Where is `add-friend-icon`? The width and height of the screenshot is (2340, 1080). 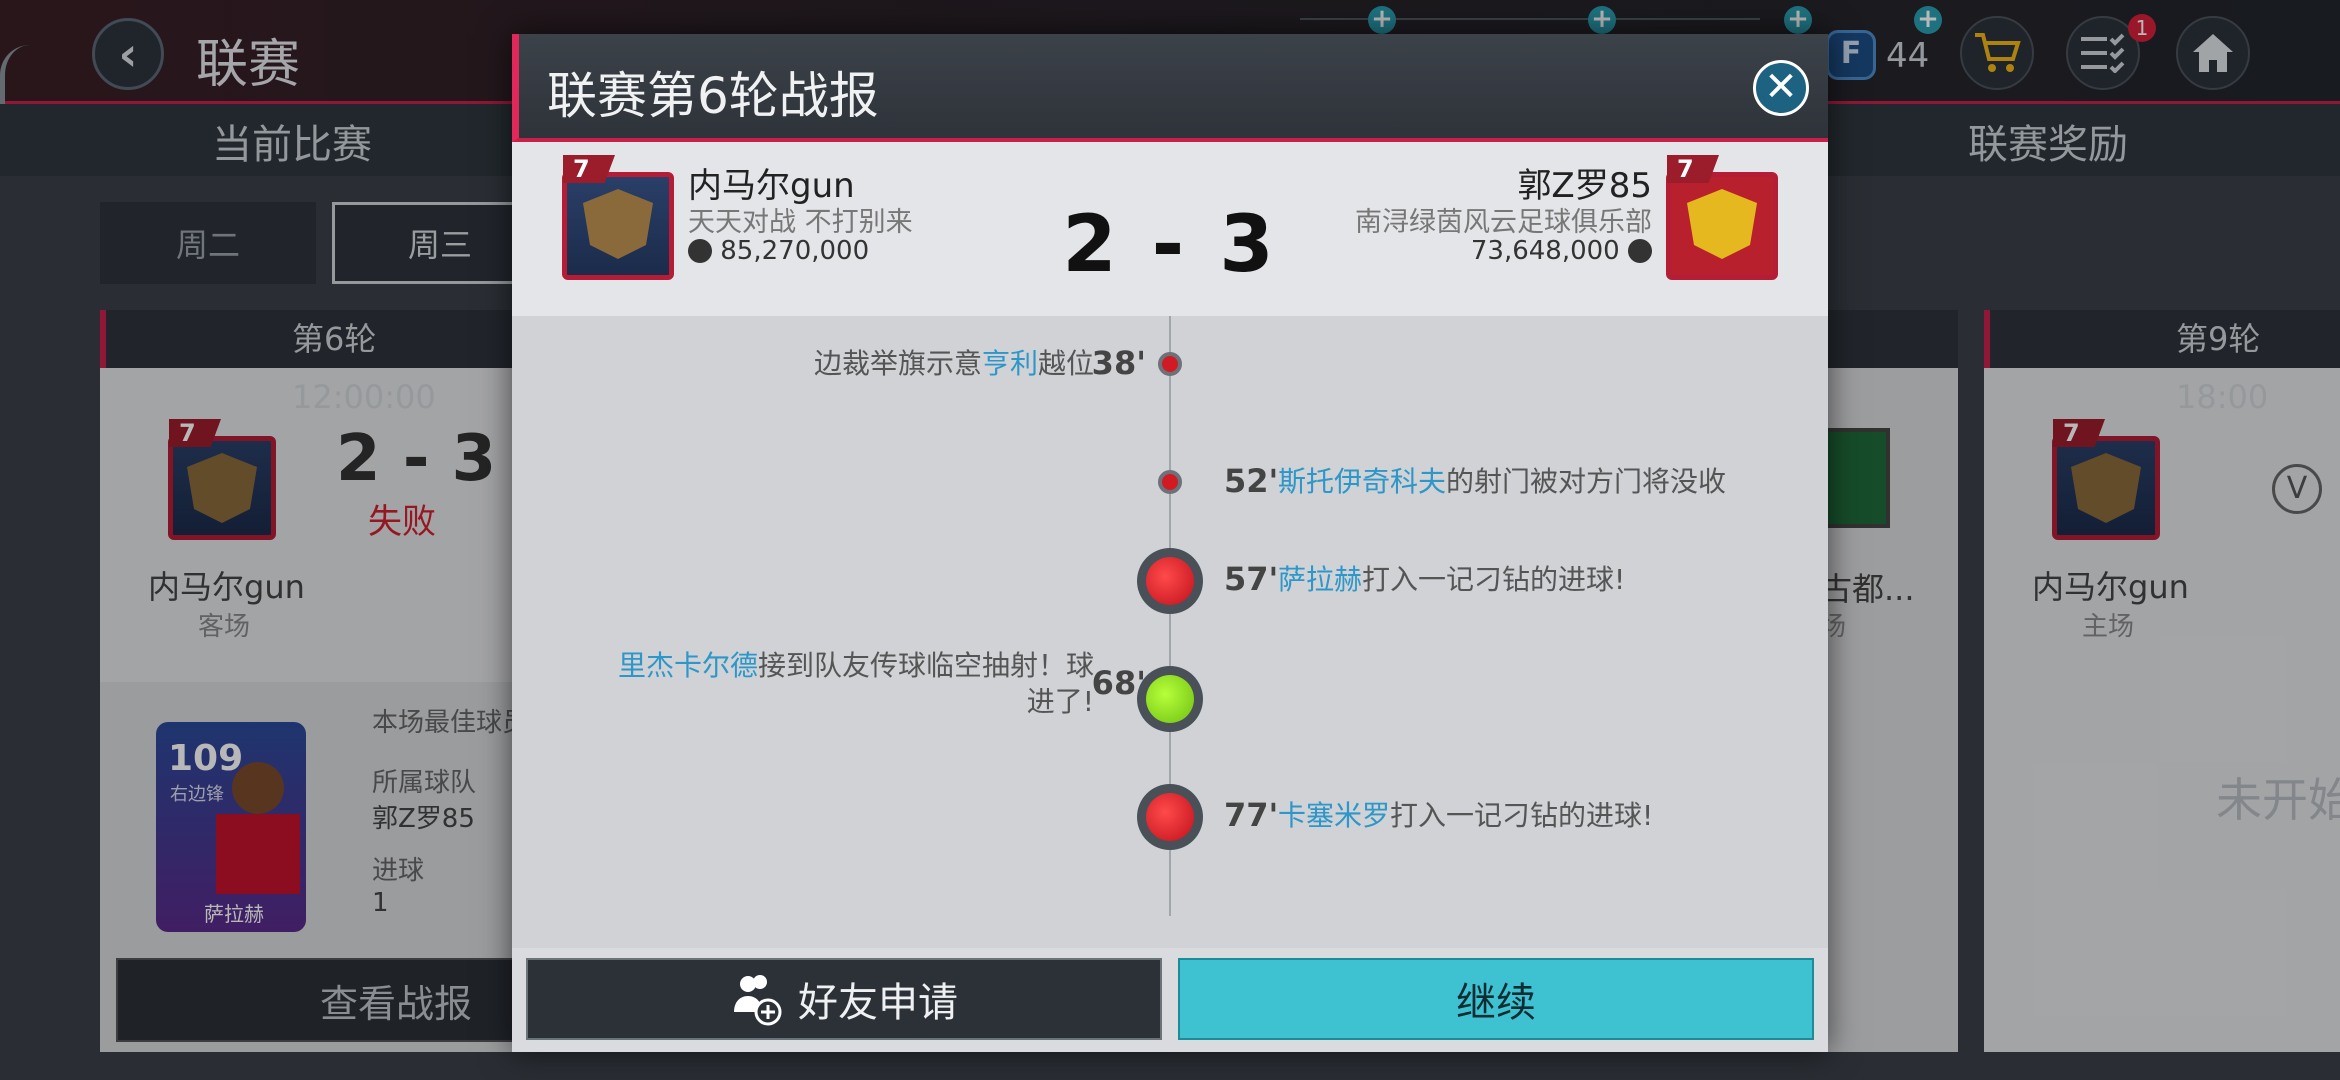 add-friend-icon is located at coordinates (758, 1000).